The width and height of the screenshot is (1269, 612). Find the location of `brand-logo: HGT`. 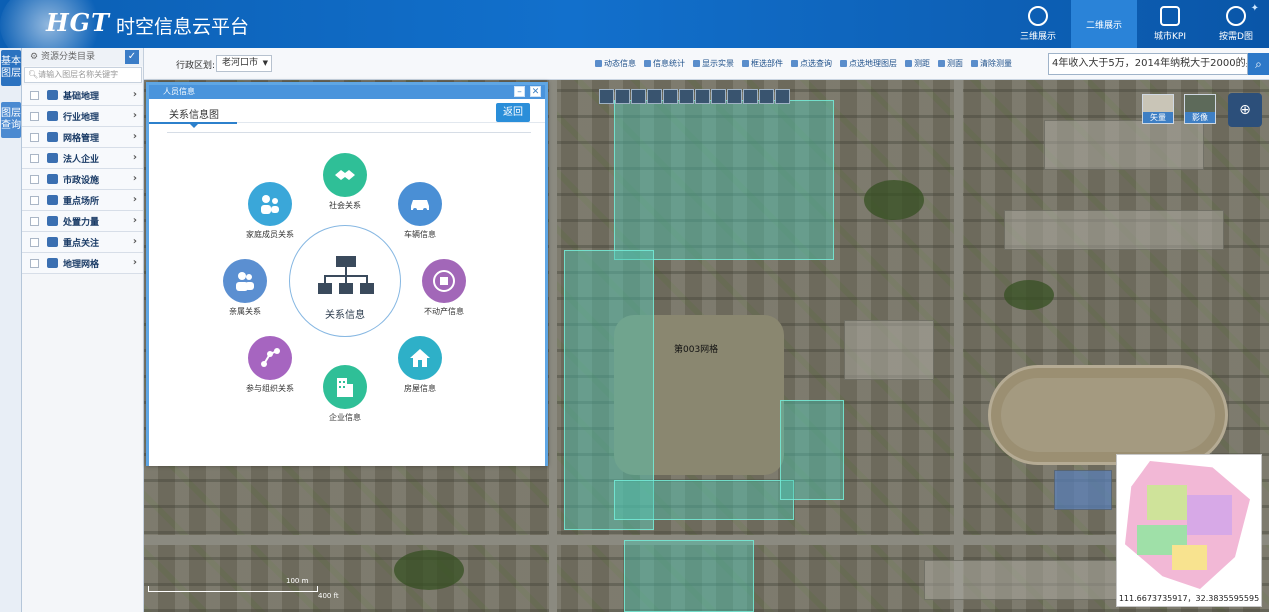

brand-logo: HGT is located at coordinates (78, 22).